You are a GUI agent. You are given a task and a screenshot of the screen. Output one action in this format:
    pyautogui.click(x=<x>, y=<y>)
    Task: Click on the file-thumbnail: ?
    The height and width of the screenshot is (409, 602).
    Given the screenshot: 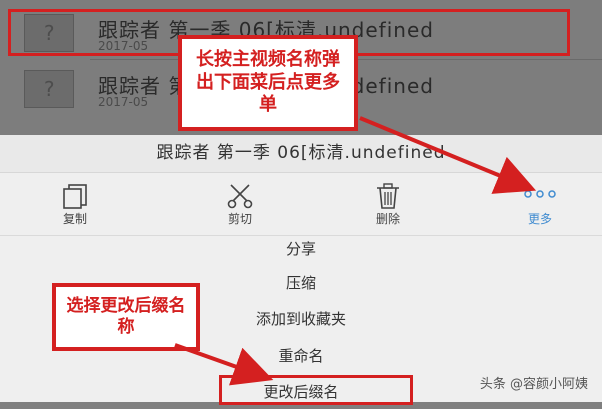 What is the action you would take?
    pyautogui.click(x=49, y=89)
    